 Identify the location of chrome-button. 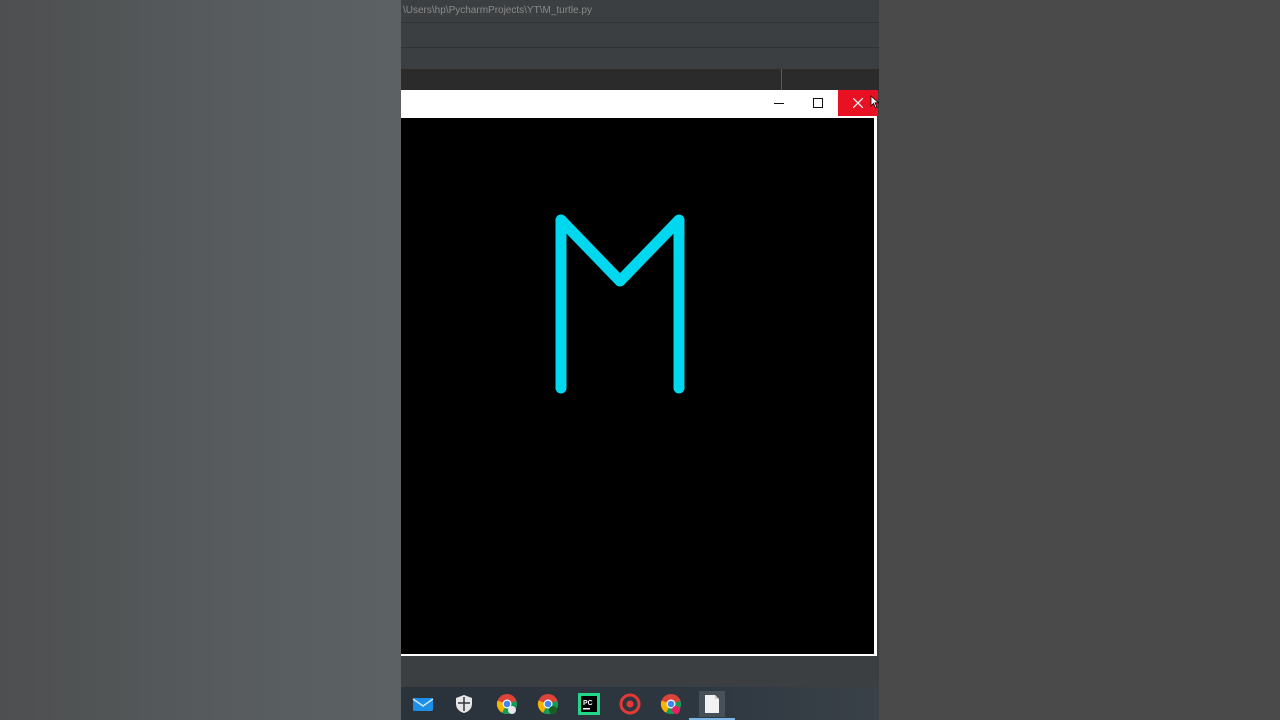
(507, 704).